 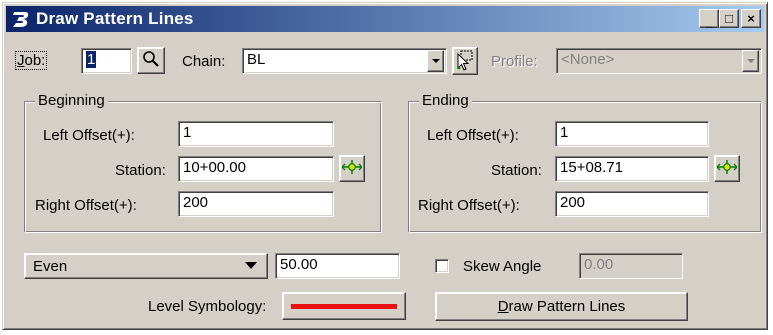 I want to click on mode-select: Even, so click(x=146, y=266).